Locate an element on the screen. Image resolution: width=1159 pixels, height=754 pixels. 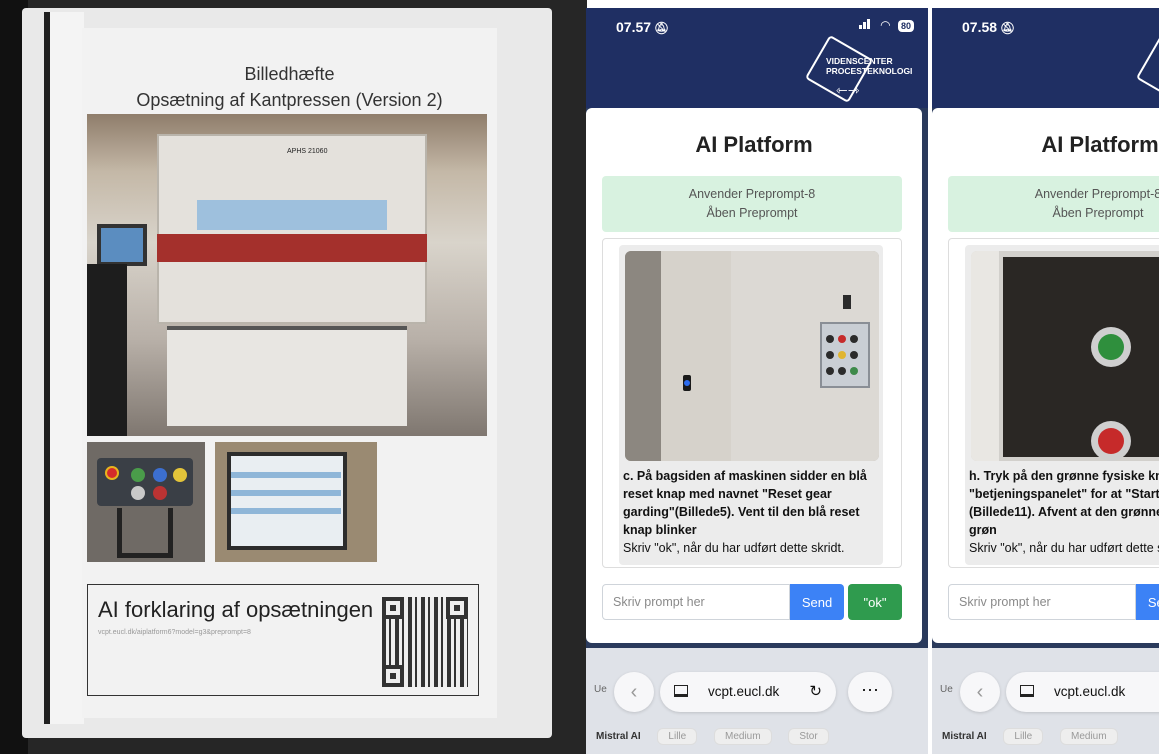
videnscenter-logo is located at coordinates (1147, 69).